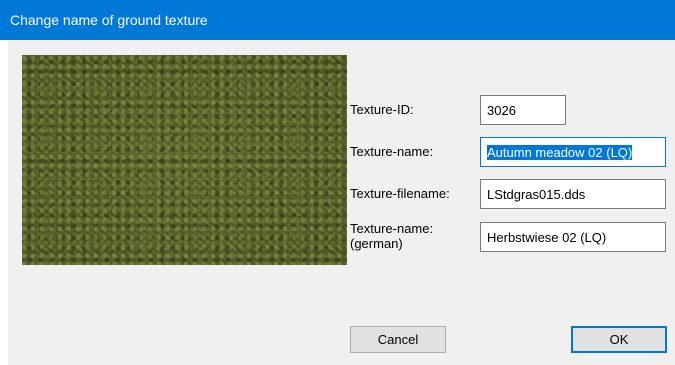 The image size is (675, 365). Describe the element at coordinates (523, 110) in the screenshot. I see `texture-id-field: 3026` at that location.